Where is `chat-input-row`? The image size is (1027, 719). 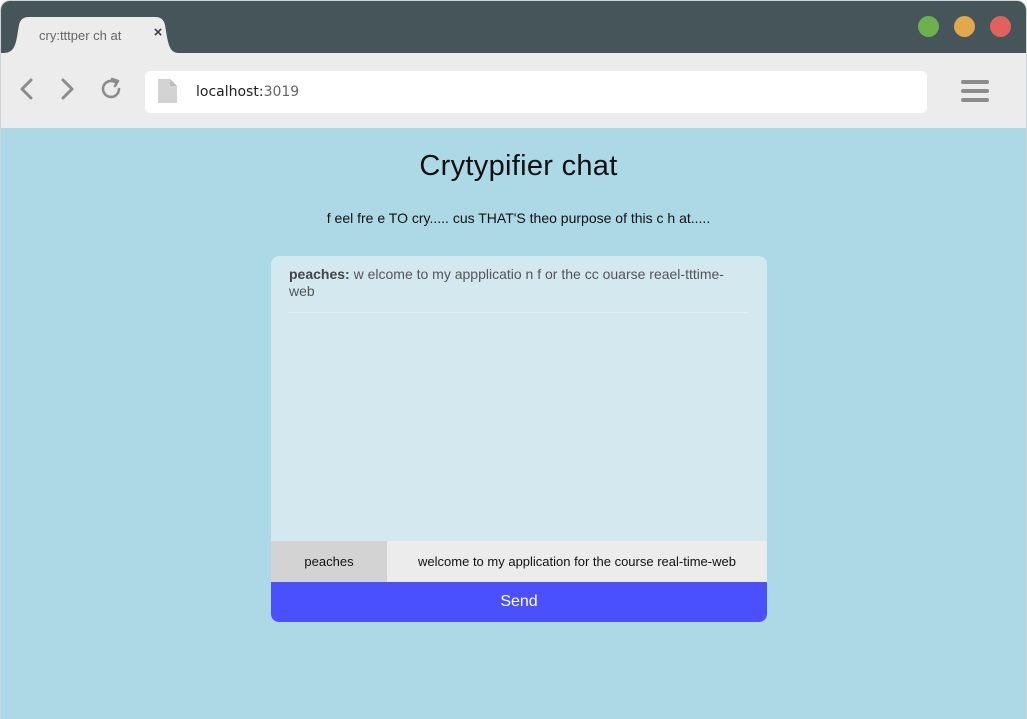
chat-input-row is located at coordinates (519, 561).